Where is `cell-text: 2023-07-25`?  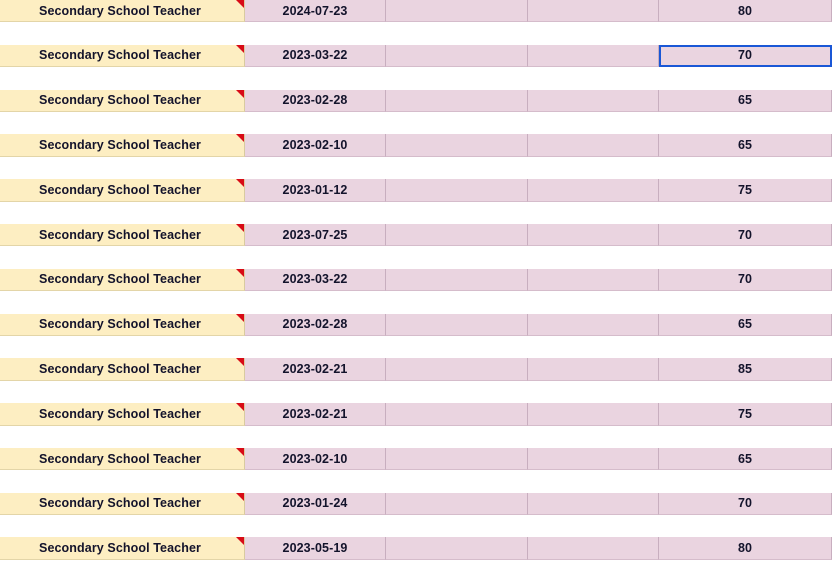 cell-text: 2023-07-25 is located at coordinates (315, 234).